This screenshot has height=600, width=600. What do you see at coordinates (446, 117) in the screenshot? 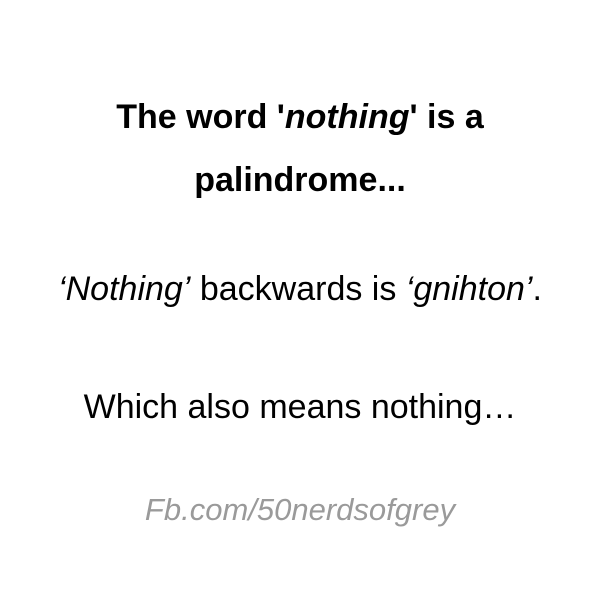
I see `headline-suffix: ' is a` at bounding box center [446, 117].